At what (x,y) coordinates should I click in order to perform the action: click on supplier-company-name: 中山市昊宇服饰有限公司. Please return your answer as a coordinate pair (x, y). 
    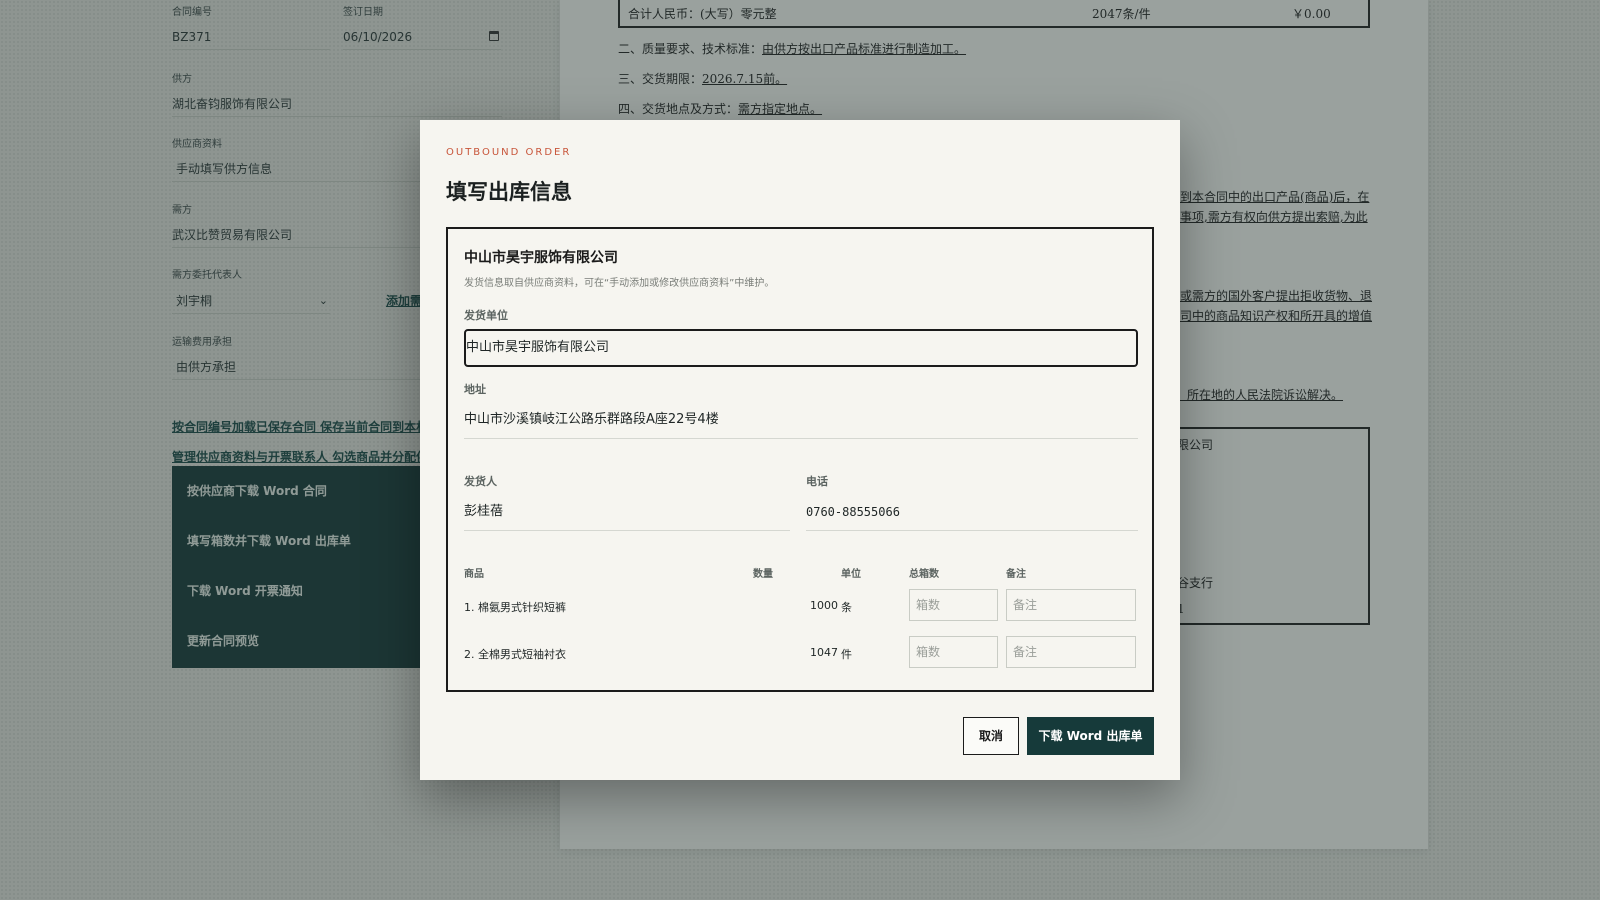
    Looking at the image, I should click on (541, 258).